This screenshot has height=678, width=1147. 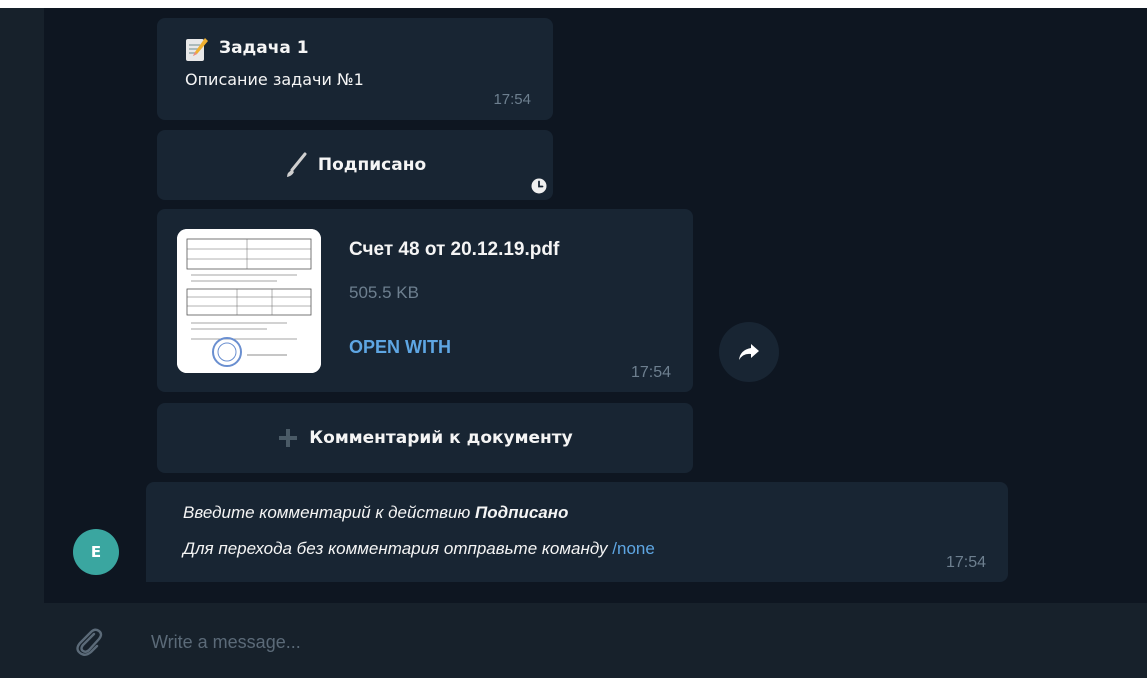 I want to click on file-name: Счет 48 от 20.12.19.pdf, so click(x=454, y=249).